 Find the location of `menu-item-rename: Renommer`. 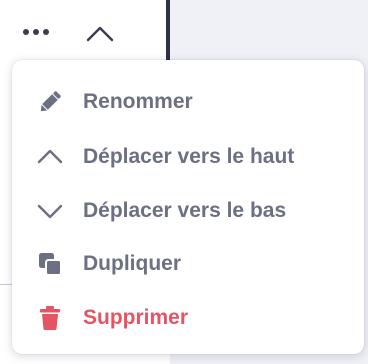

menu-item-rename: Renommer is located at coordinates (188, 102).